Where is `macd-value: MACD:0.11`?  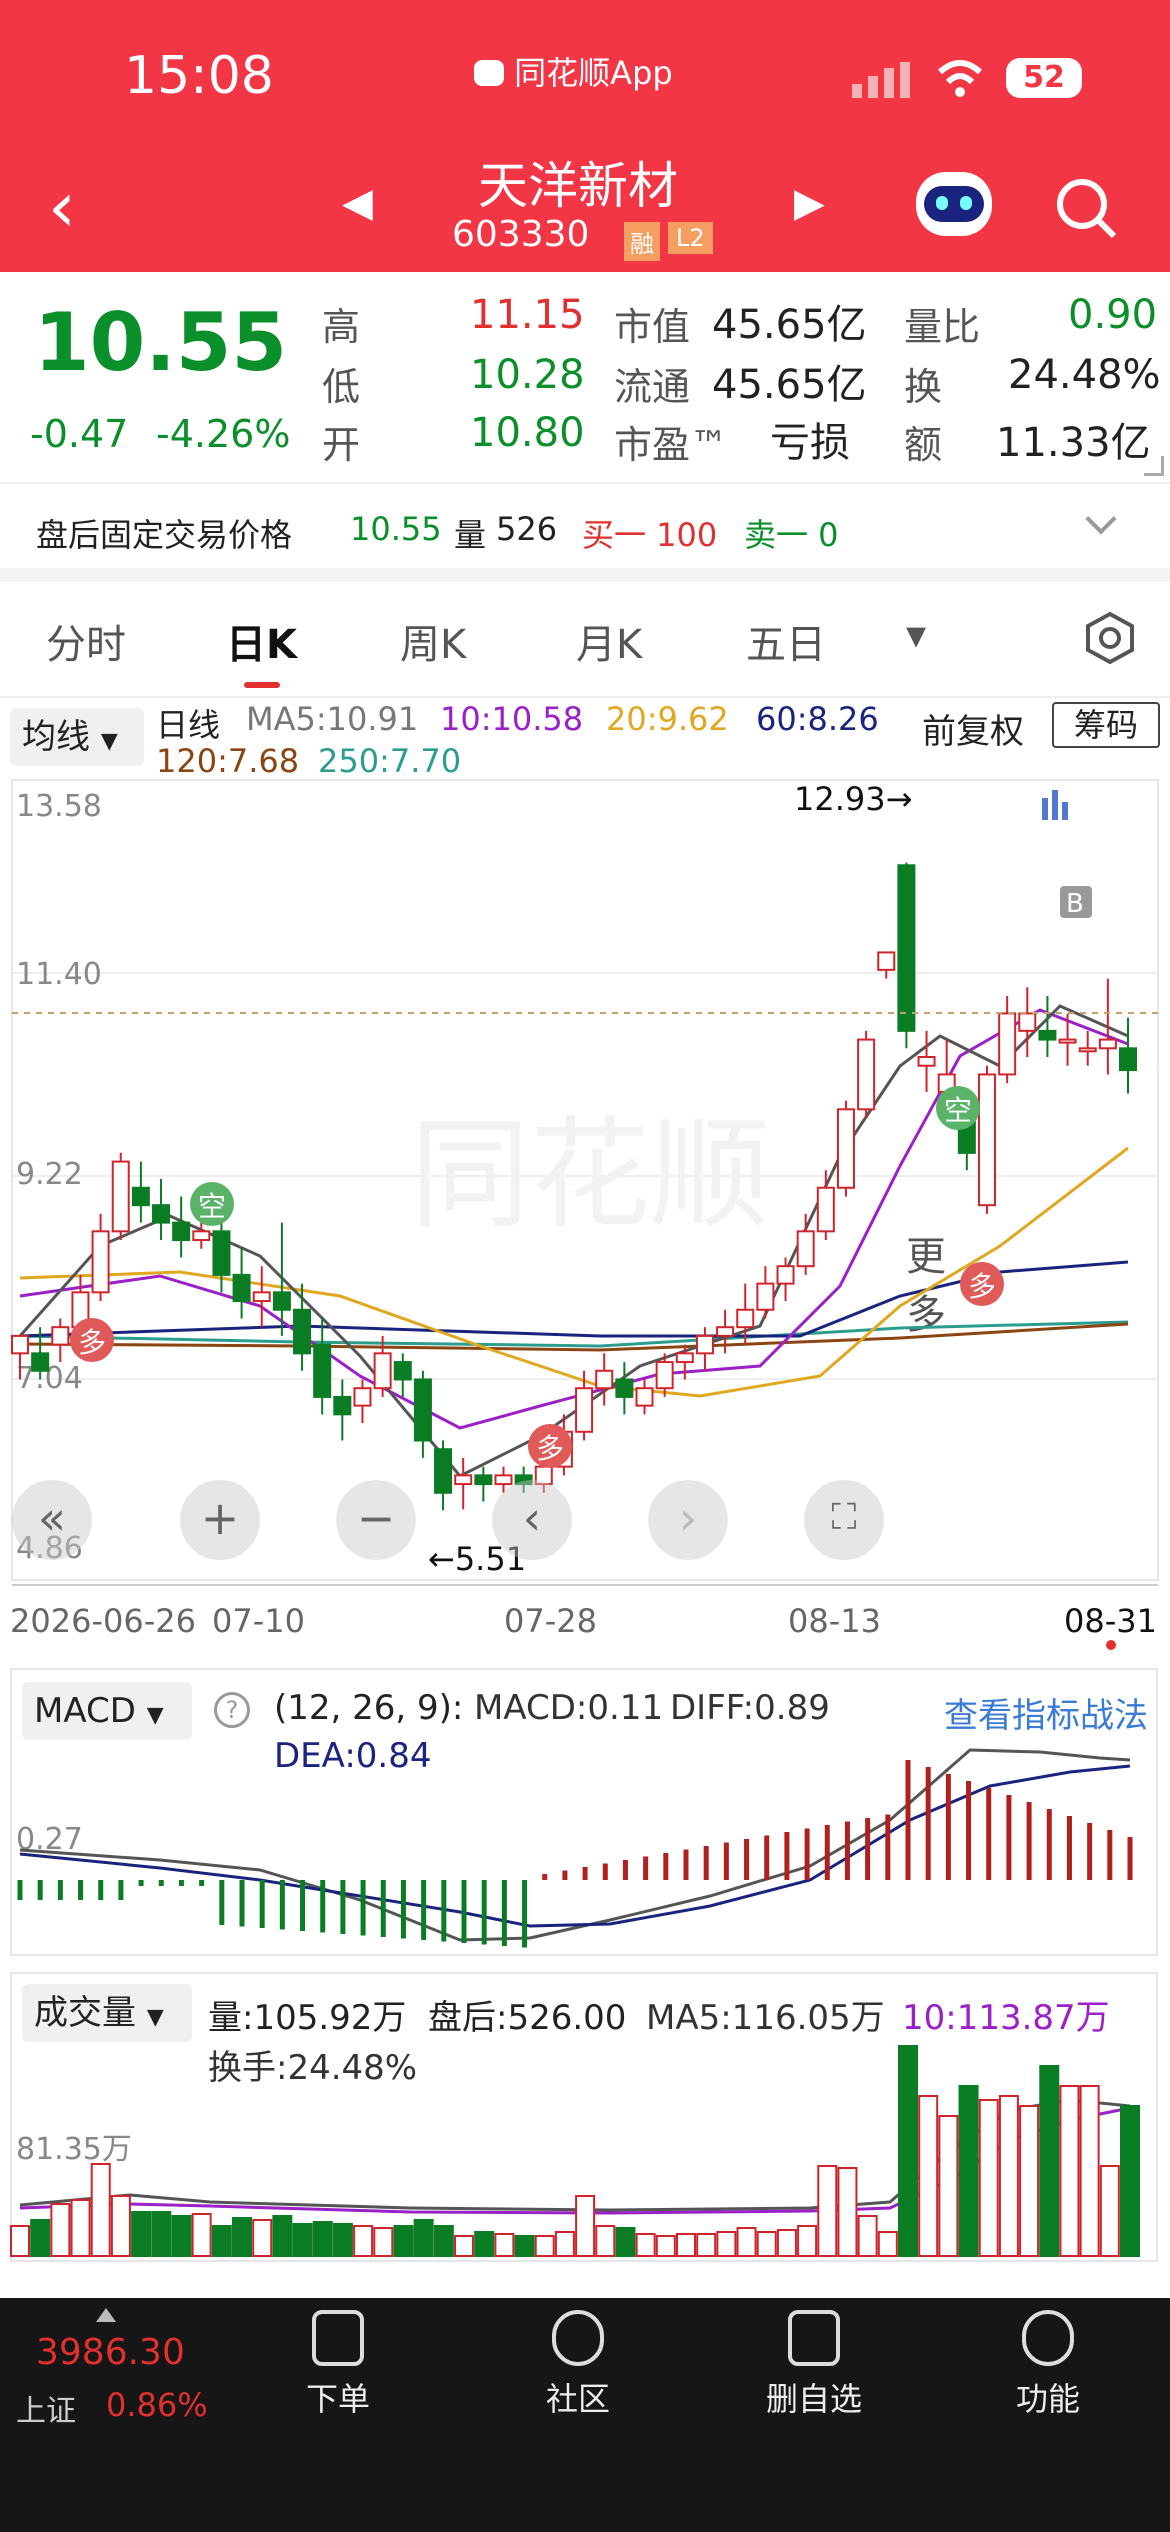
macd-value: MACD:0.11 is located at coordinates (569, 1708).